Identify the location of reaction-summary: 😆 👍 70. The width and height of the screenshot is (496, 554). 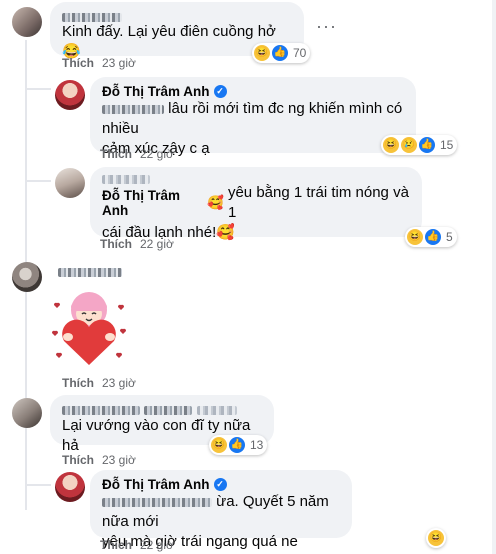
(281, 53).